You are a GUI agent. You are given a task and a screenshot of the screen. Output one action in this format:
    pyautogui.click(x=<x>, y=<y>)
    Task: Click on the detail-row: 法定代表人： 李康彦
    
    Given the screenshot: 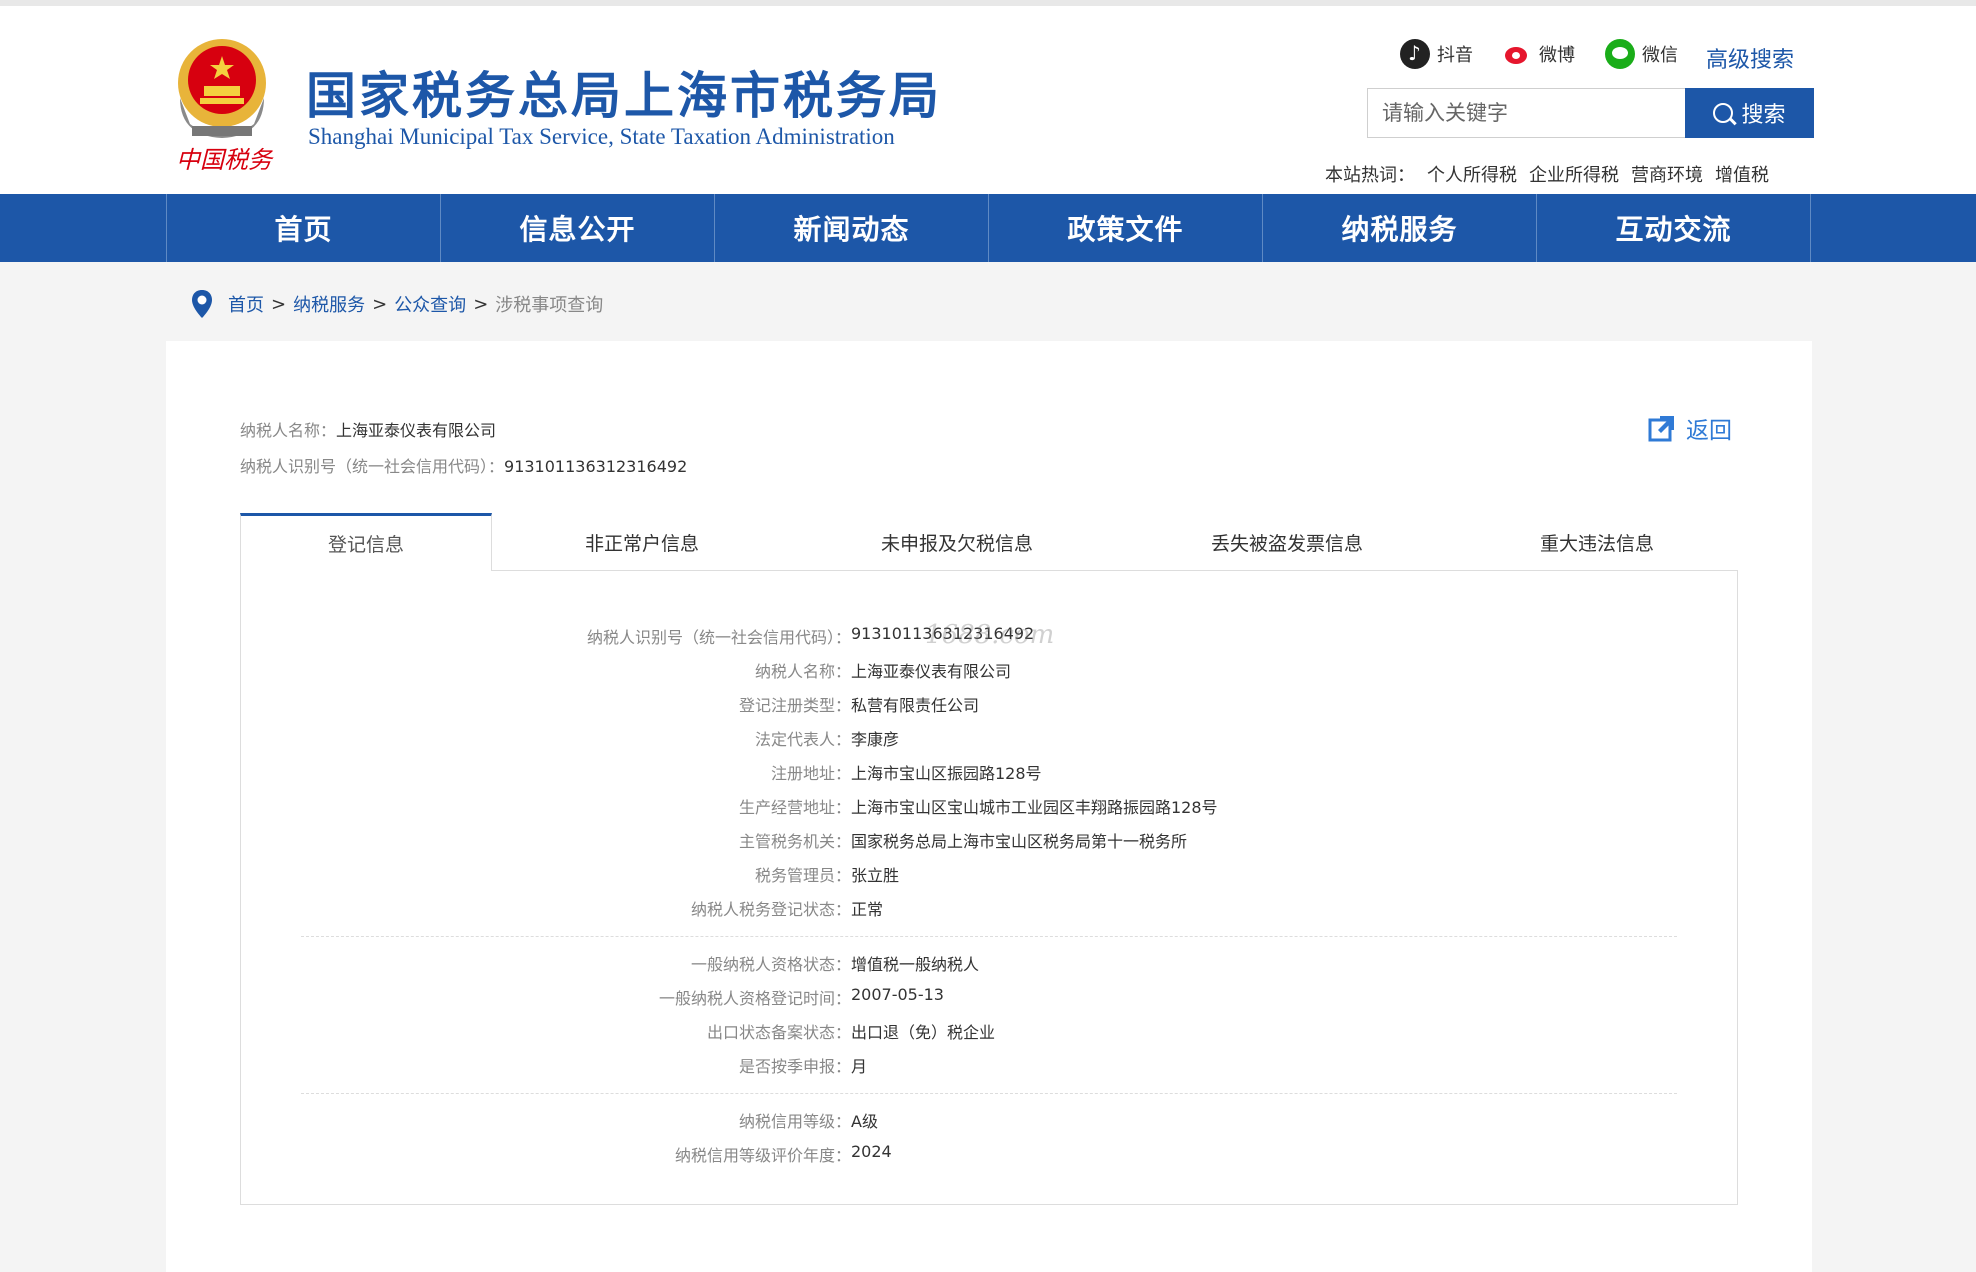 What is the action you would take?
    pyautogui.click(x=570, y=738)
    